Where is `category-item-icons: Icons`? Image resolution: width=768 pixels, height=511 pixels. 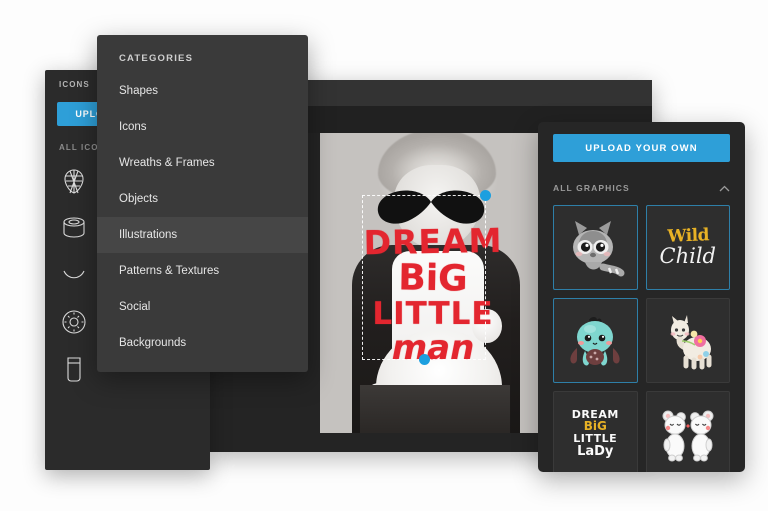 category-item-icons: Icons is located at coordinates (202, 127).